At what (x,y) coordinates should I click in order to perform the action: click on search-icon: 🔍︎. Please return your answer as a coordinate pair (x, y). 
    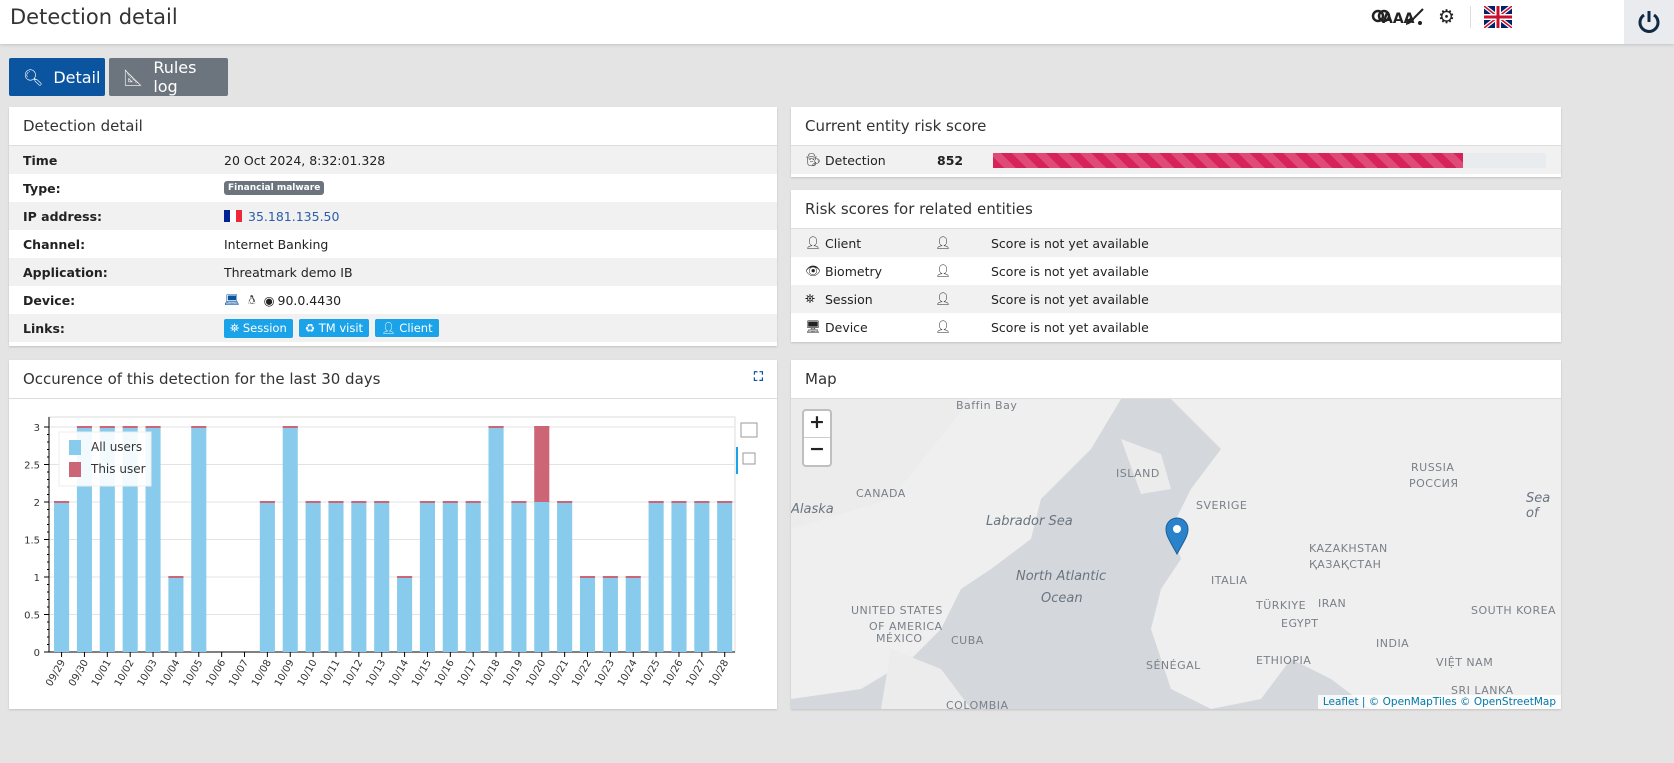
    Looking at the image, I should click on (33, 77).